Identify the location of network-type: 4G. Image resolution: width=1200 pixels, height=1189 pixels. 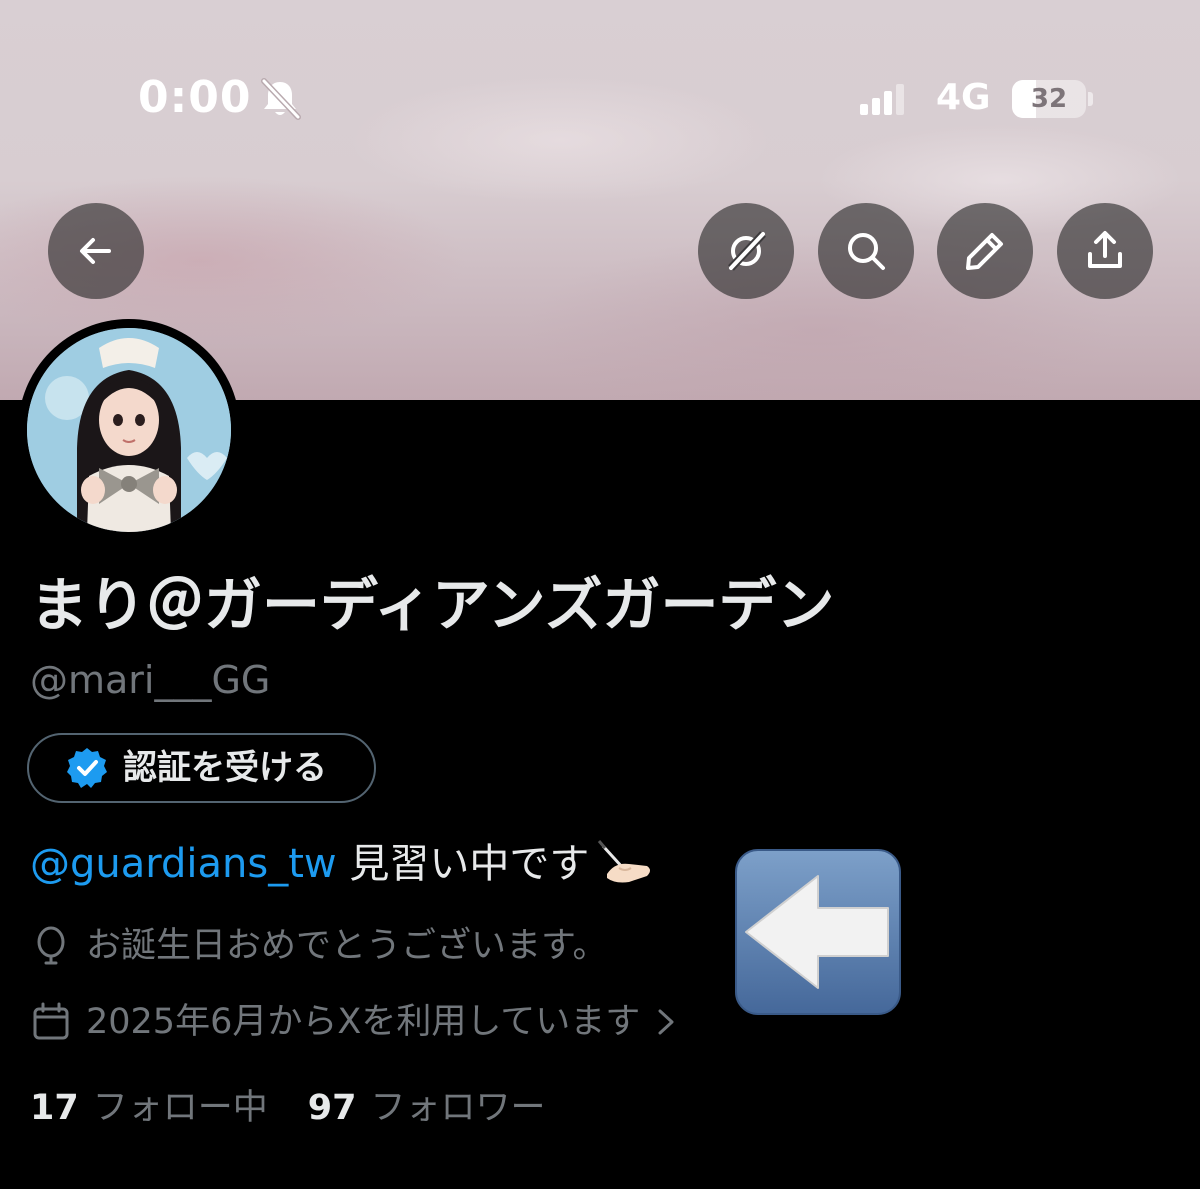
(963, 97).